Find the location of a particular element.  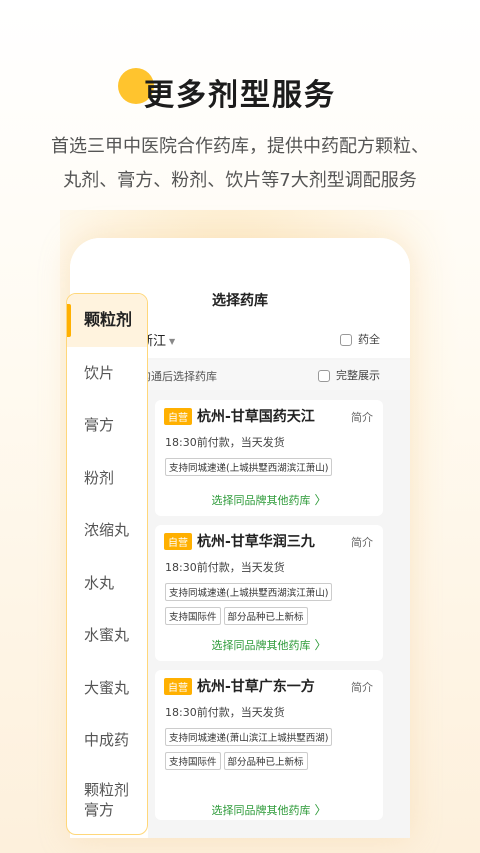

all-checkbox-option: 药全 is located at coordinates (360, 339).